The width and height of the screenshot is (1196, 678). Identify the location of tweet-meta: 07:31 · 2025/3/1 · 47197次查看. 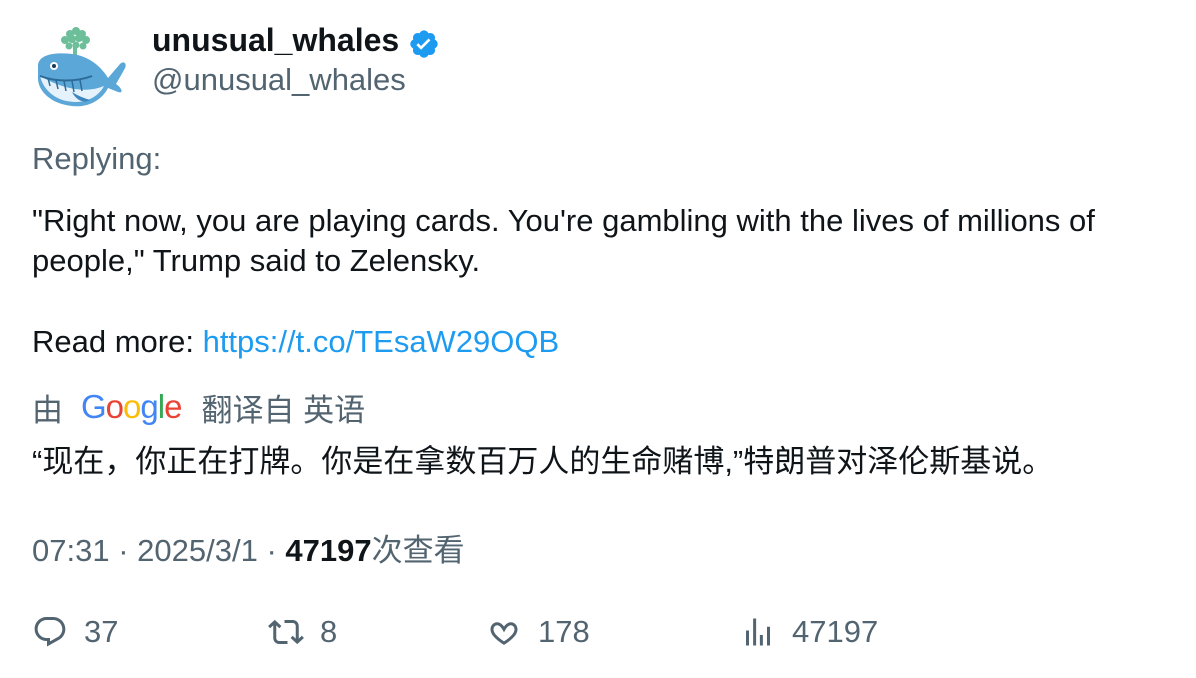
(248, 547).